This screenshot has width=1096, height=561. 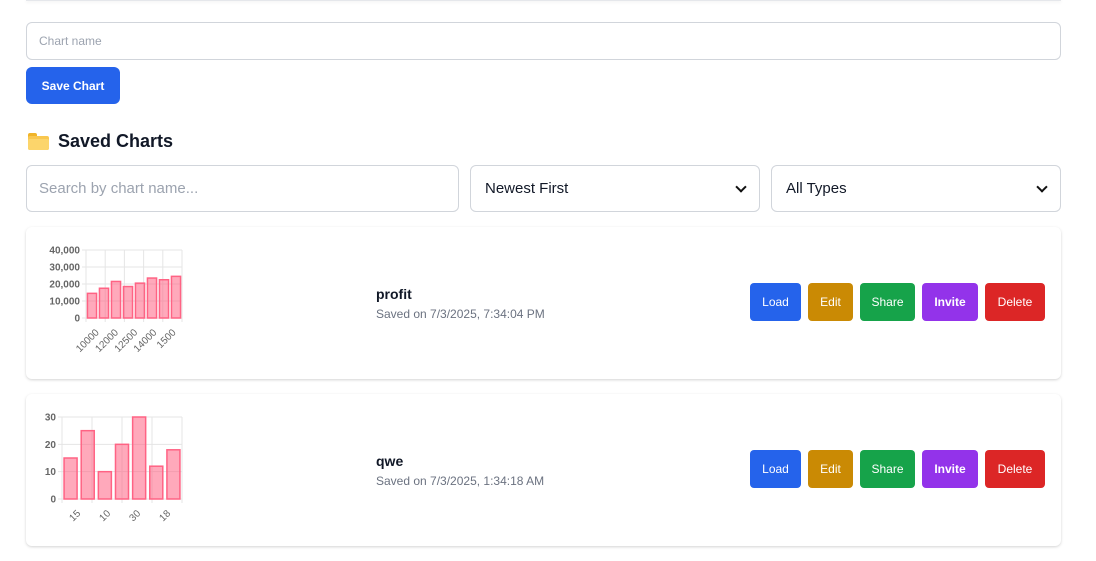 I want to click on x-tick-label: 15, so click(x=75, y=516).